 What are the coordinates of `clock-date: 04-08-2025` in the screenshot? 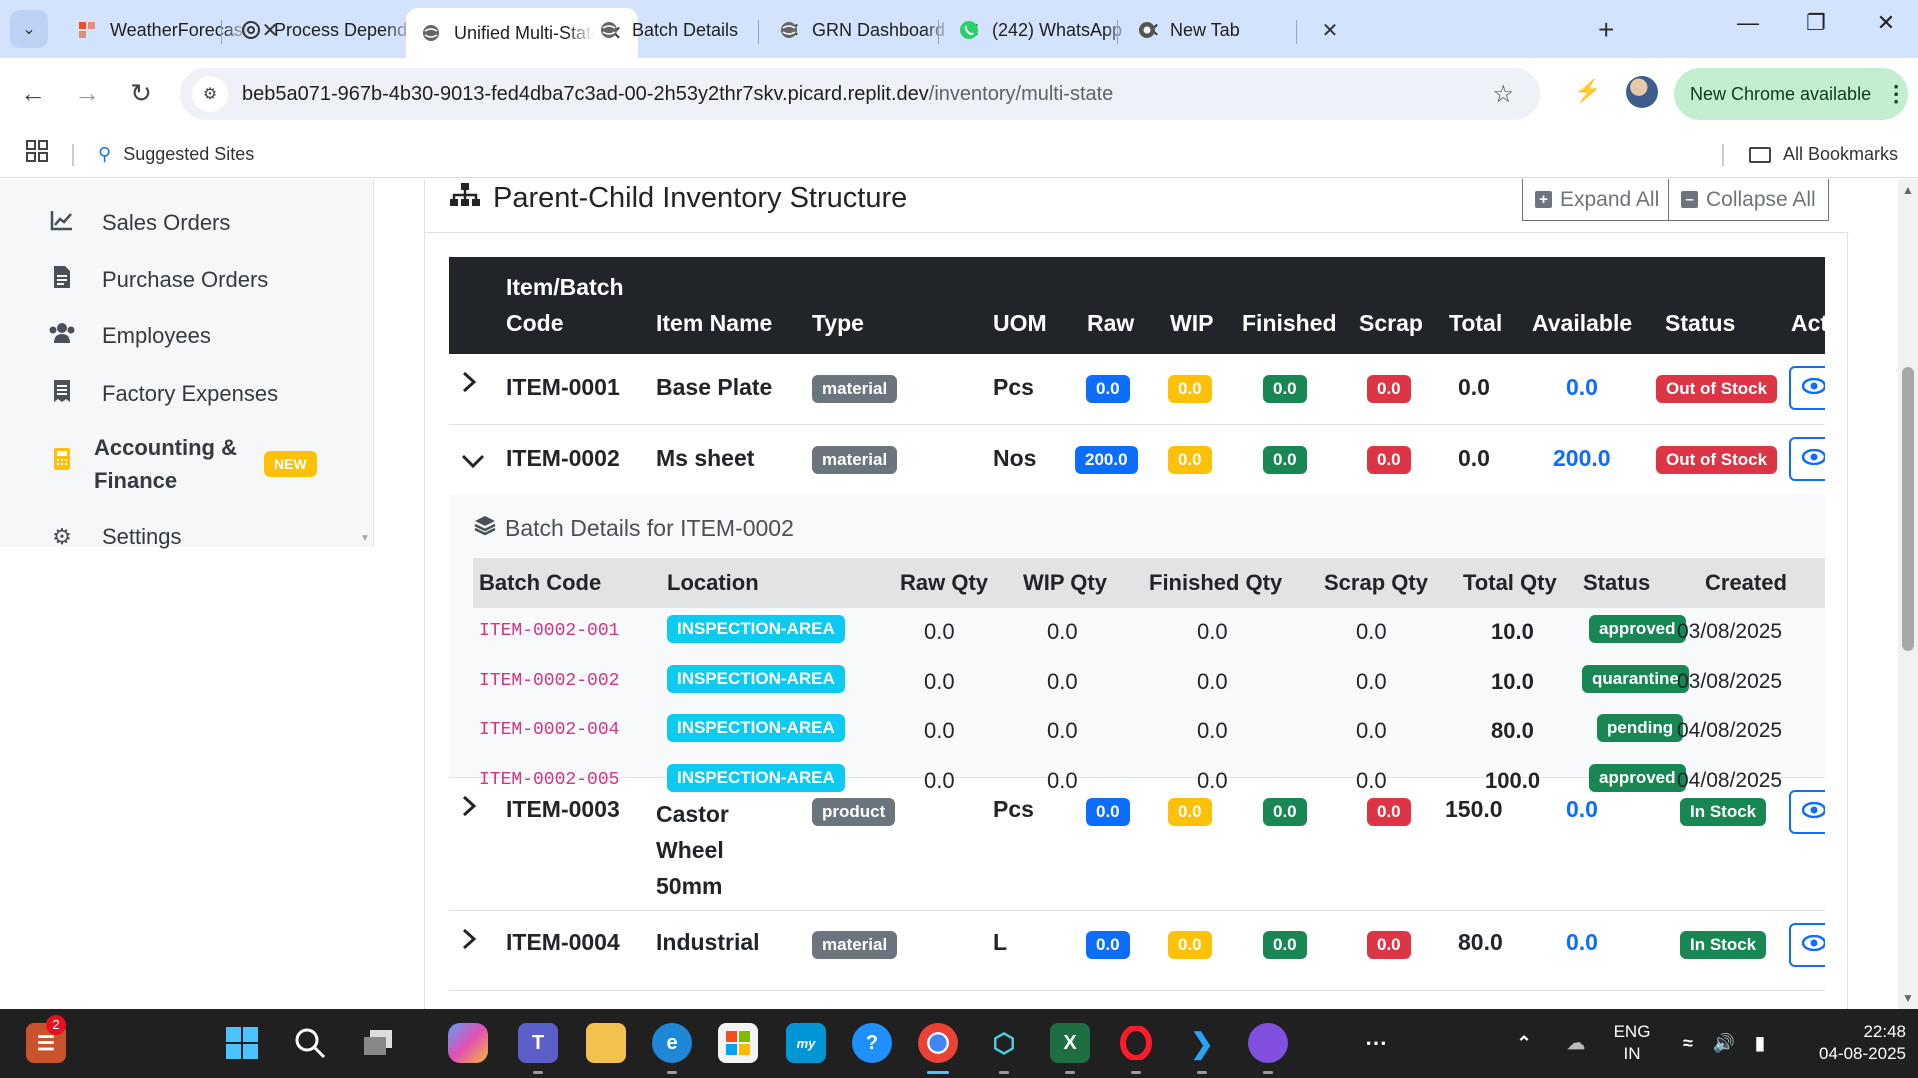 It's located at (1862, 1053).